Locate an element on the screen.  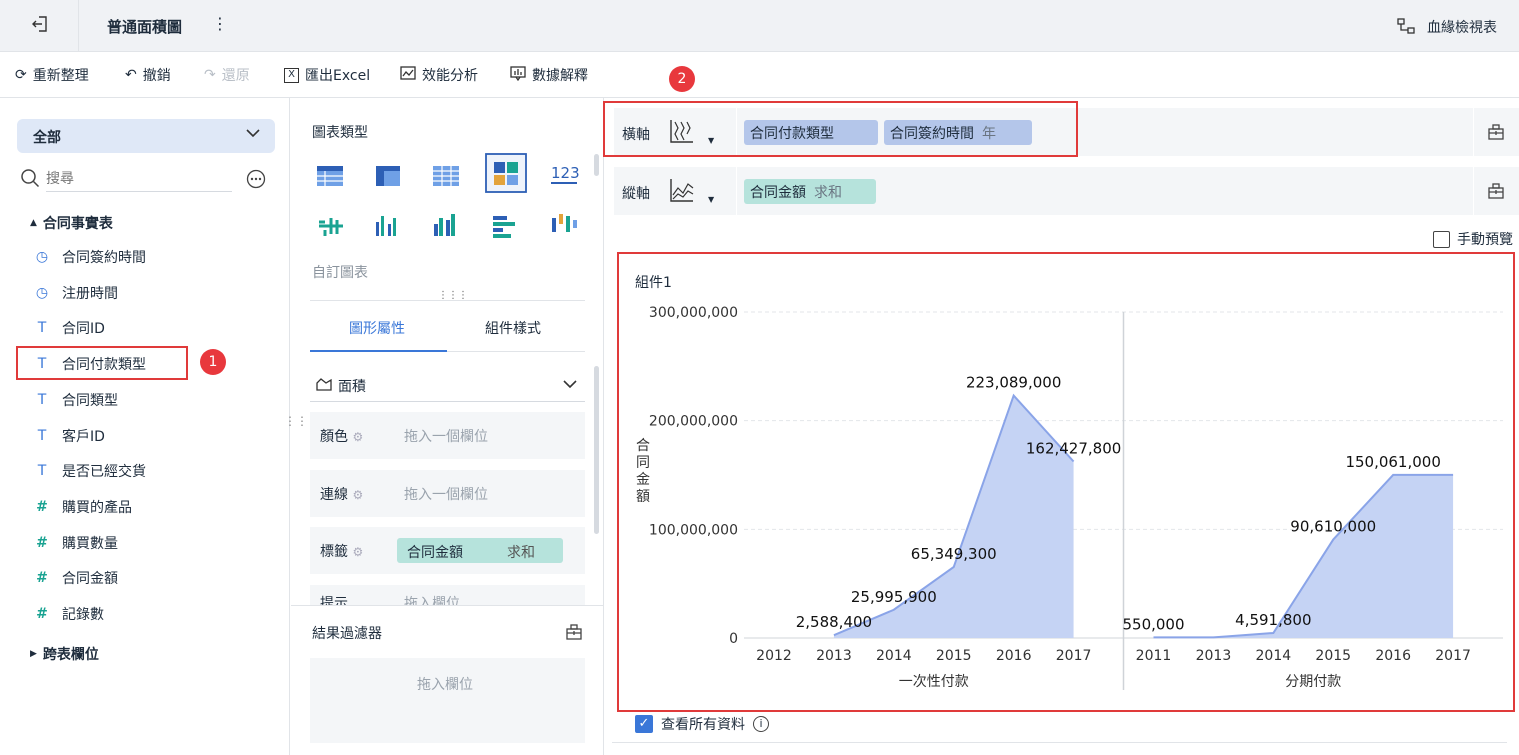
more-options-icon is located at coordinates (256, 181).